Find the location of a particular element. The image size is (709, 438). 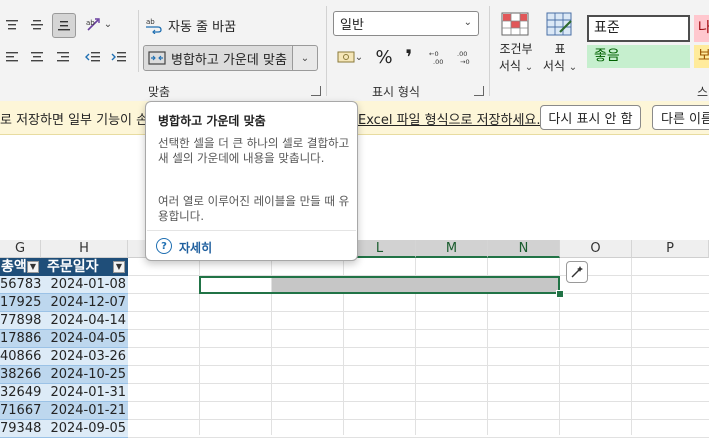

table-cell-total: 408668 is located at coordinates (20, 357).